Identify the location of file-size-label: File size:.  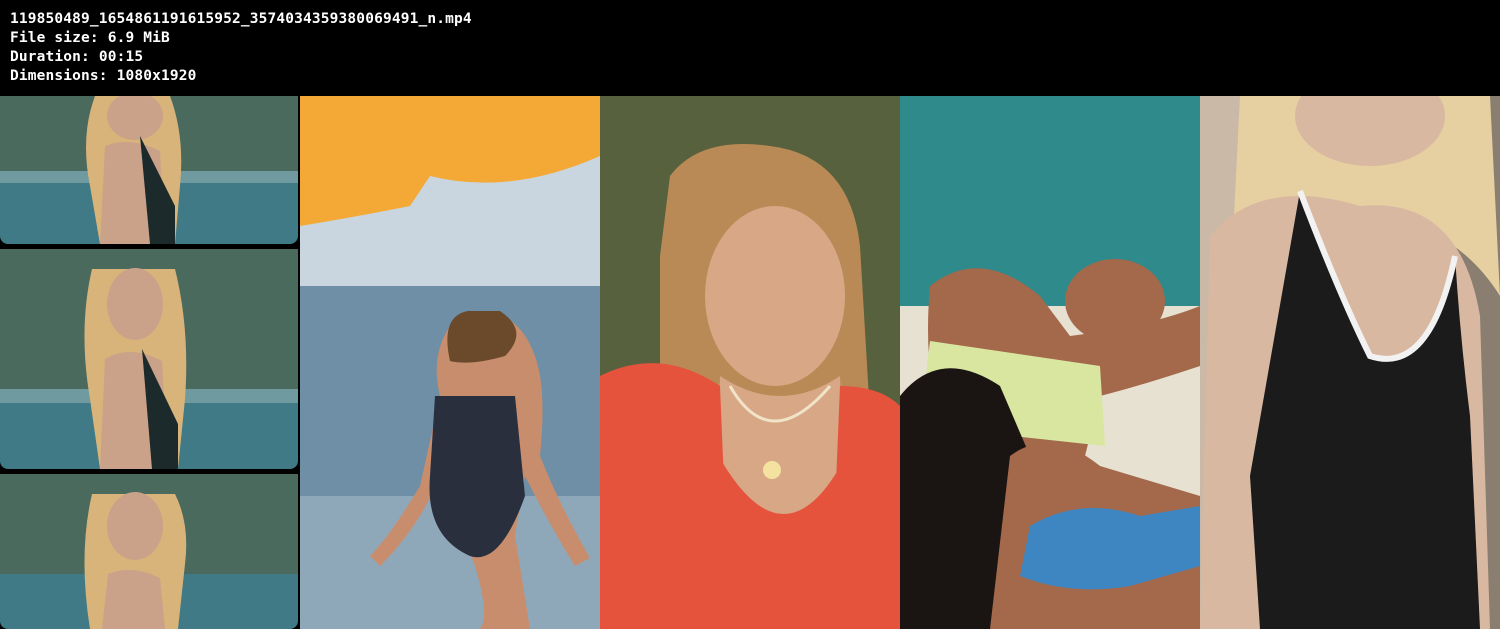
(54, 38).